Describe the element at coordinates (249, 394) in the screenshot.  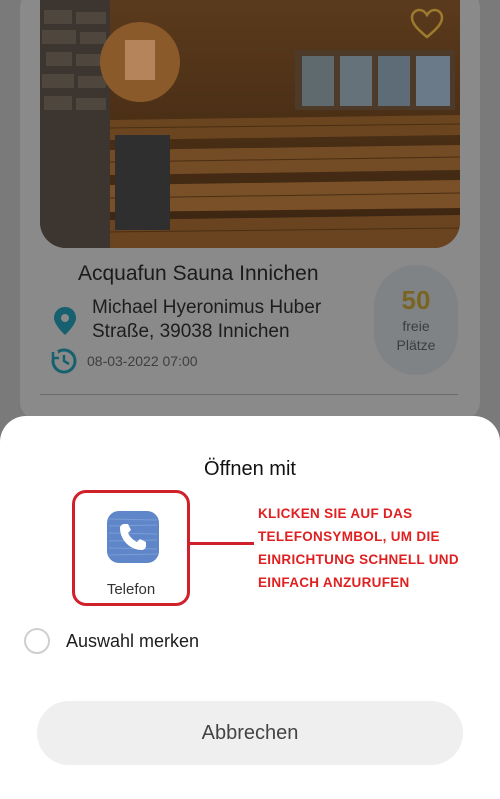
I see `card-divider` at that location.